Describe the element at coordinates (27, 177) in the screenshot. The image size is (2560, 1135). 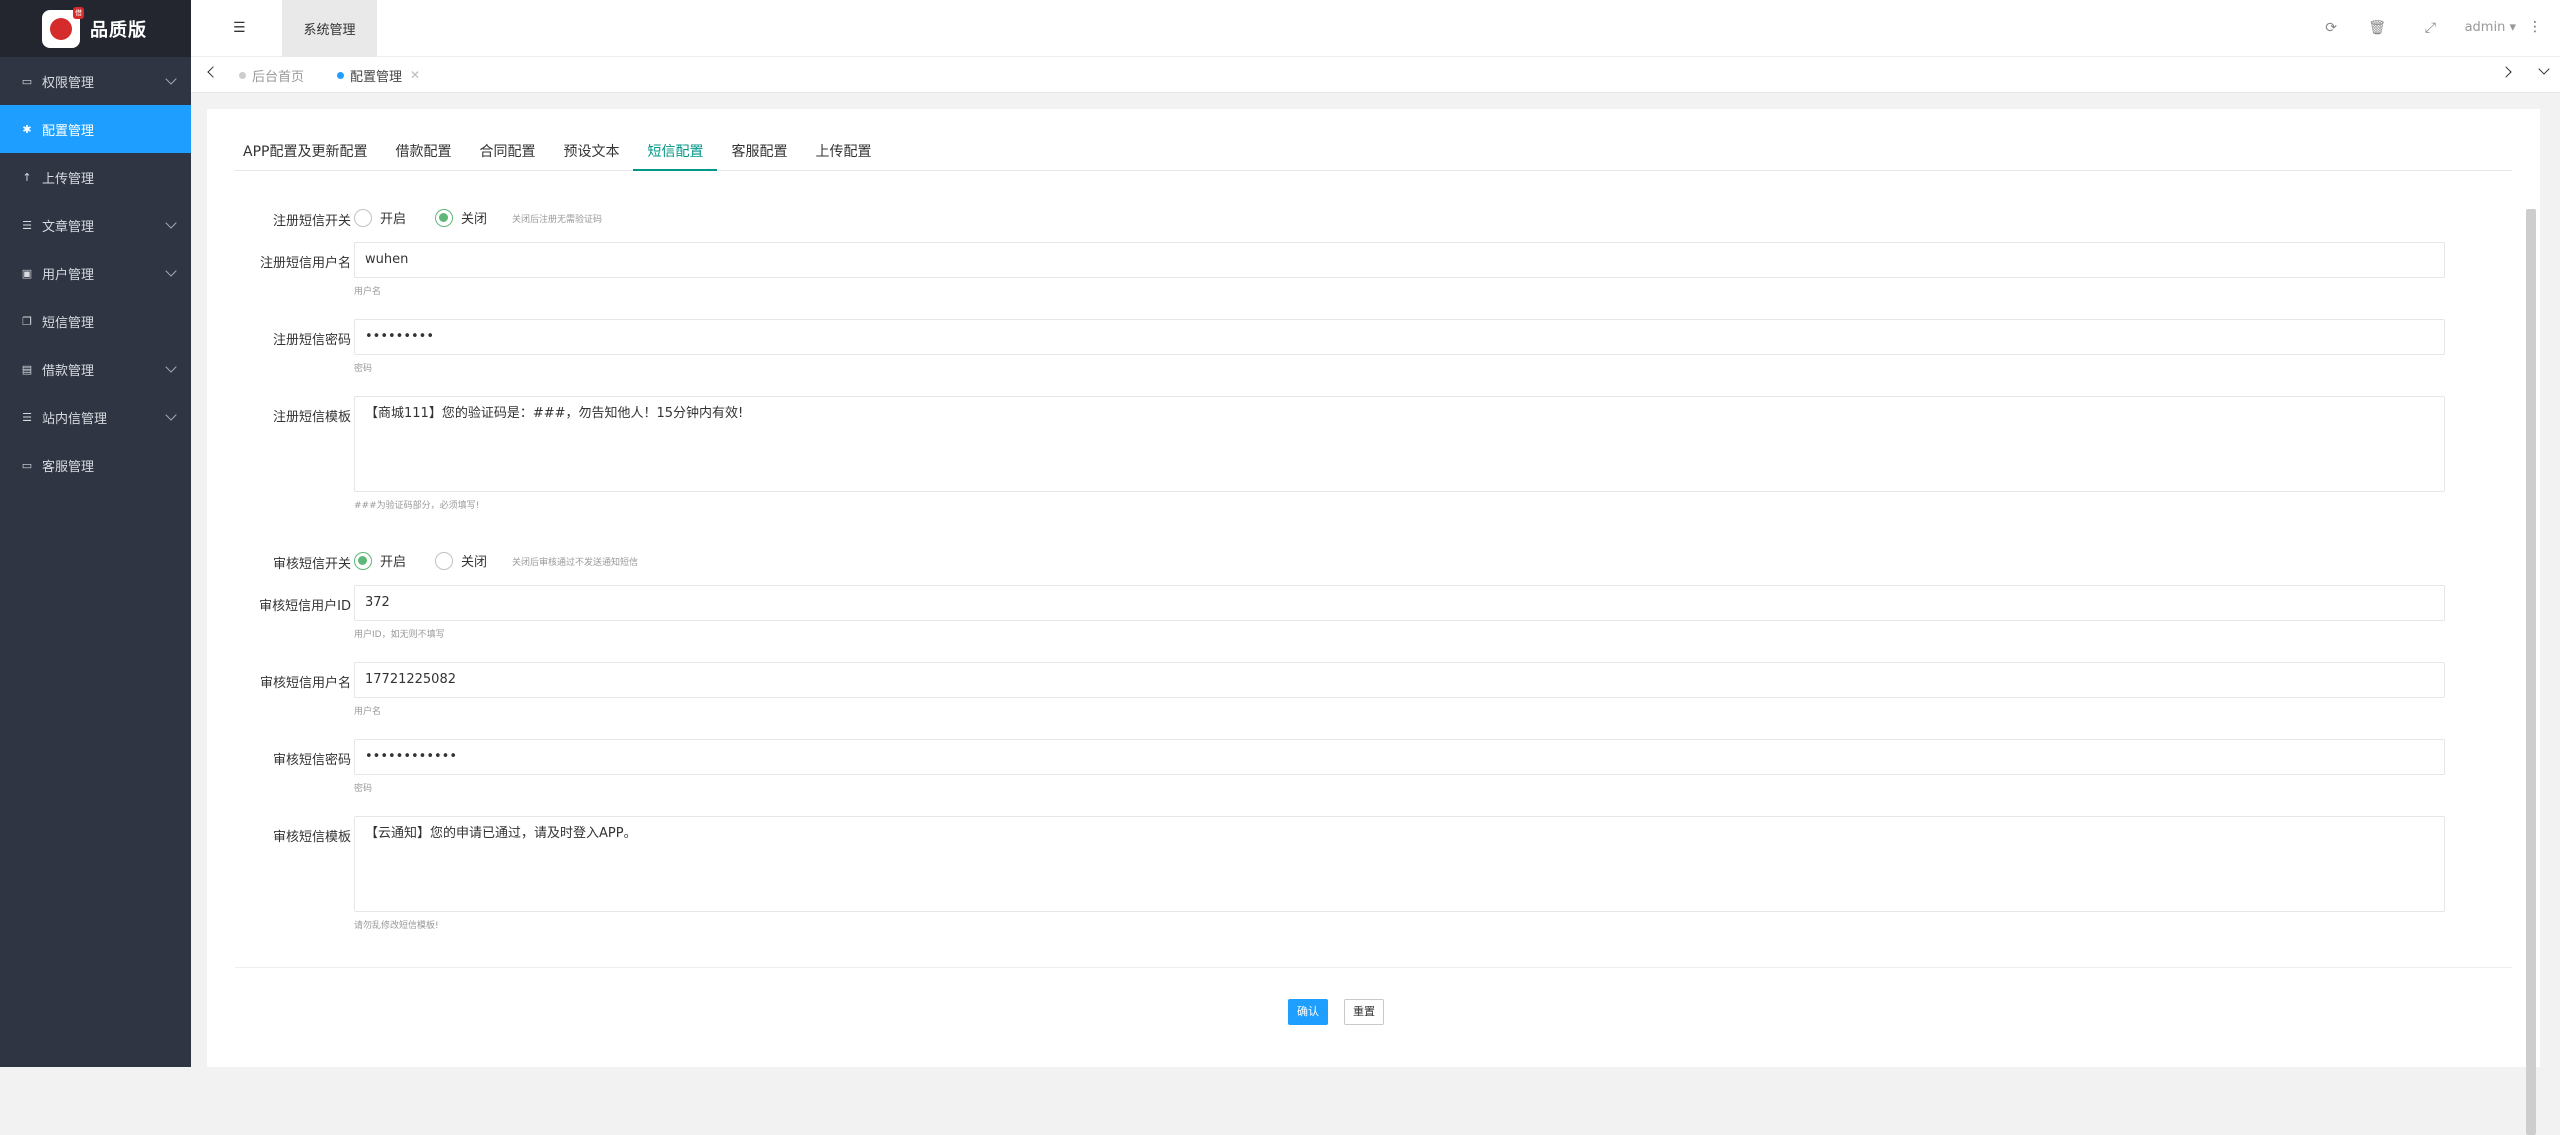
I see `upload-icon: ↑` at that location.